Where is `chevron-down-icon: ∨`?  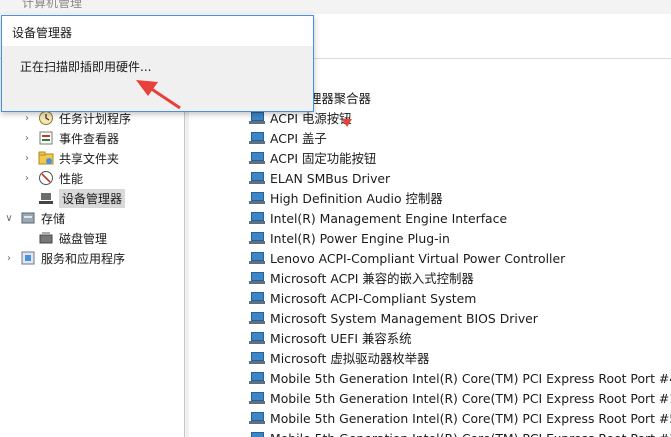
chevron-down-icon: ∨ is located at coordinates (9, 218).